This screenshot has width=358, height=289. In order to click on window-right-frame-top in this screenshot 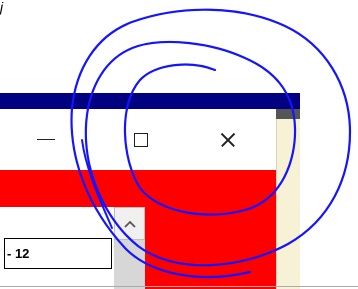, I will do `click(288, 114)`.